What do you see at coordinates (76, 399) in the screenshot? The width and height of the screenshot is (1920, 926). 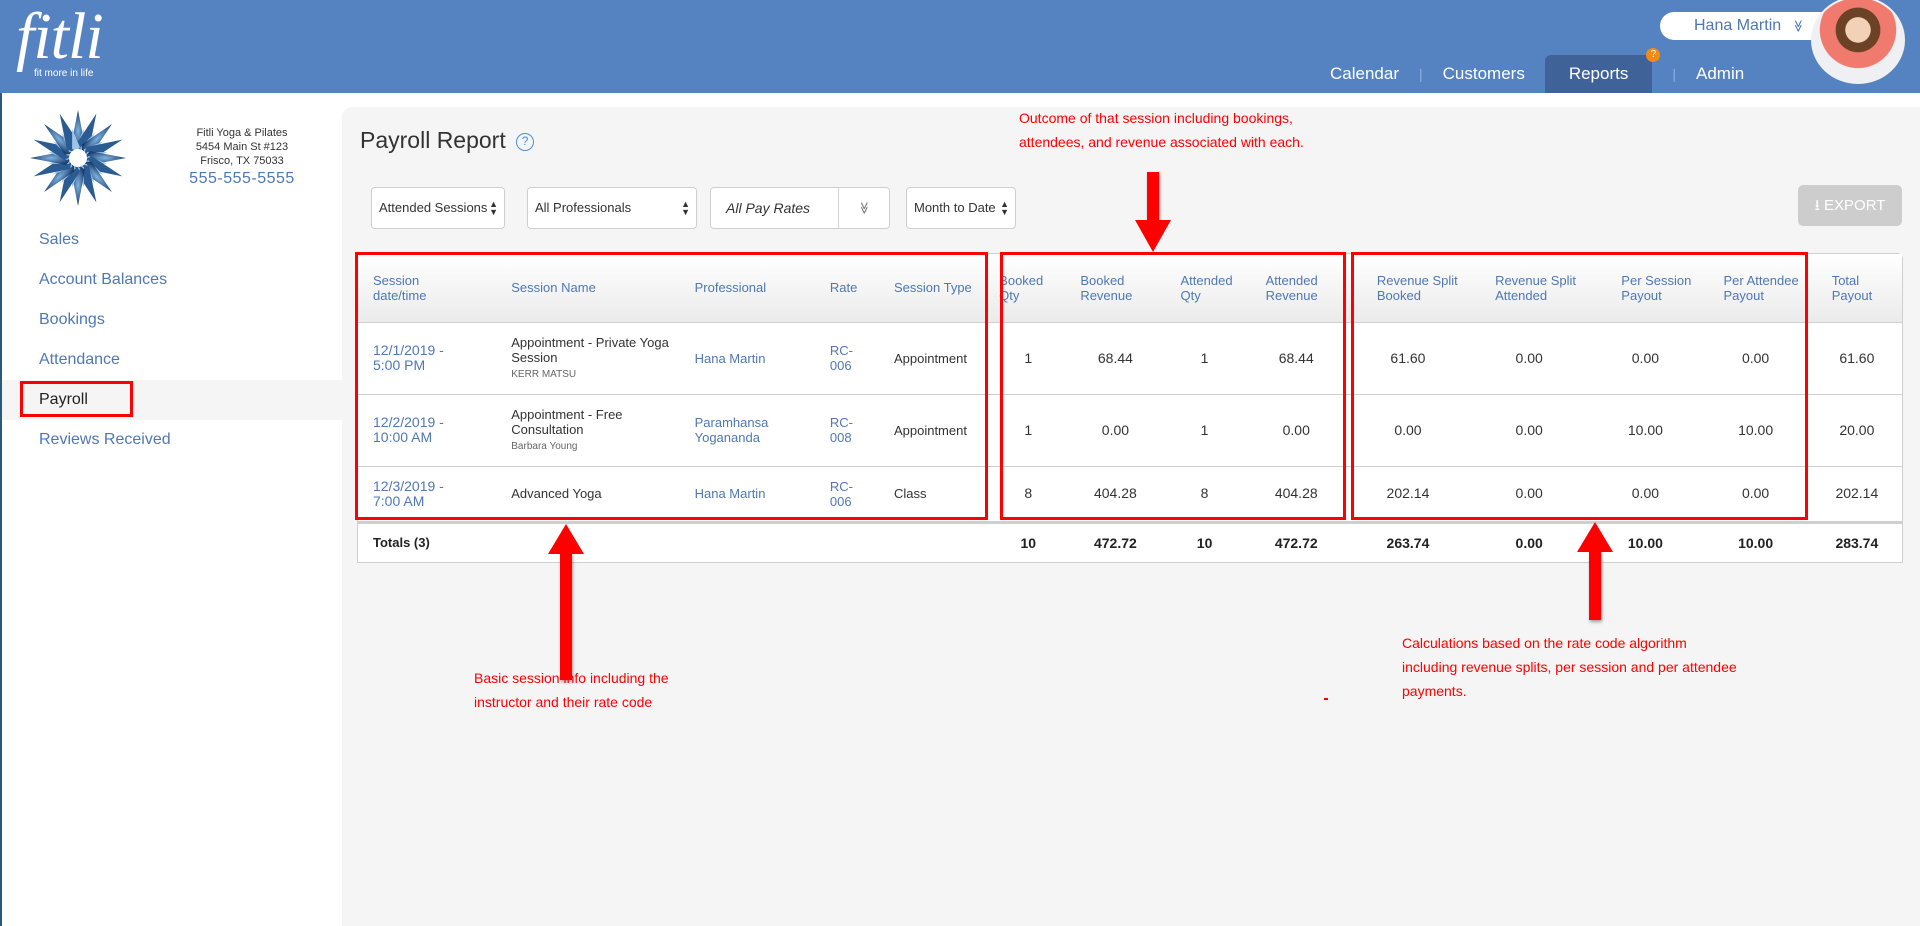 I see `annotation-highlight-box` at bounding box center [76, 399].